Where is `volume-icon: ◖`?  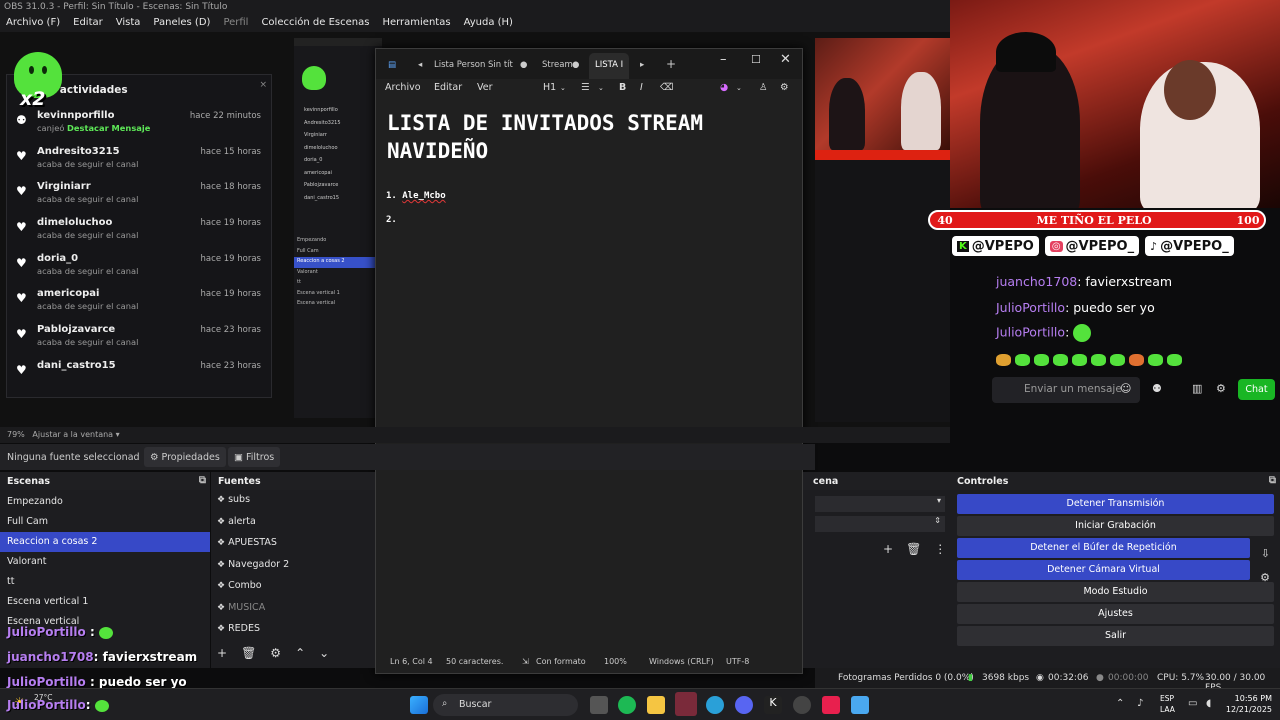 volume-icon: ◖ is located at coordinates (1208, 703).